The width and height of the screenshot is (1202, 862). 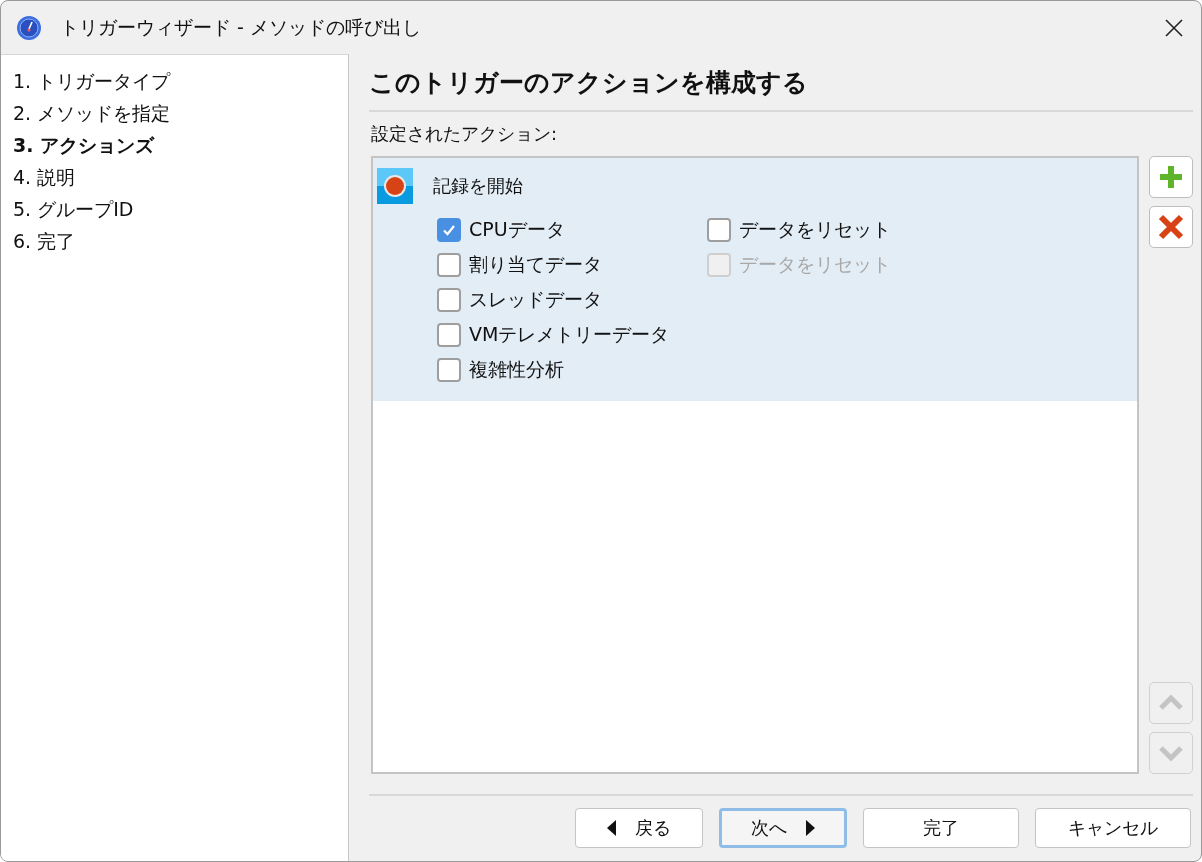 What do you see at coordinates (29, 27) in the screenshot?
I see `gauge-app-icon` at bounding box center [29, 27].